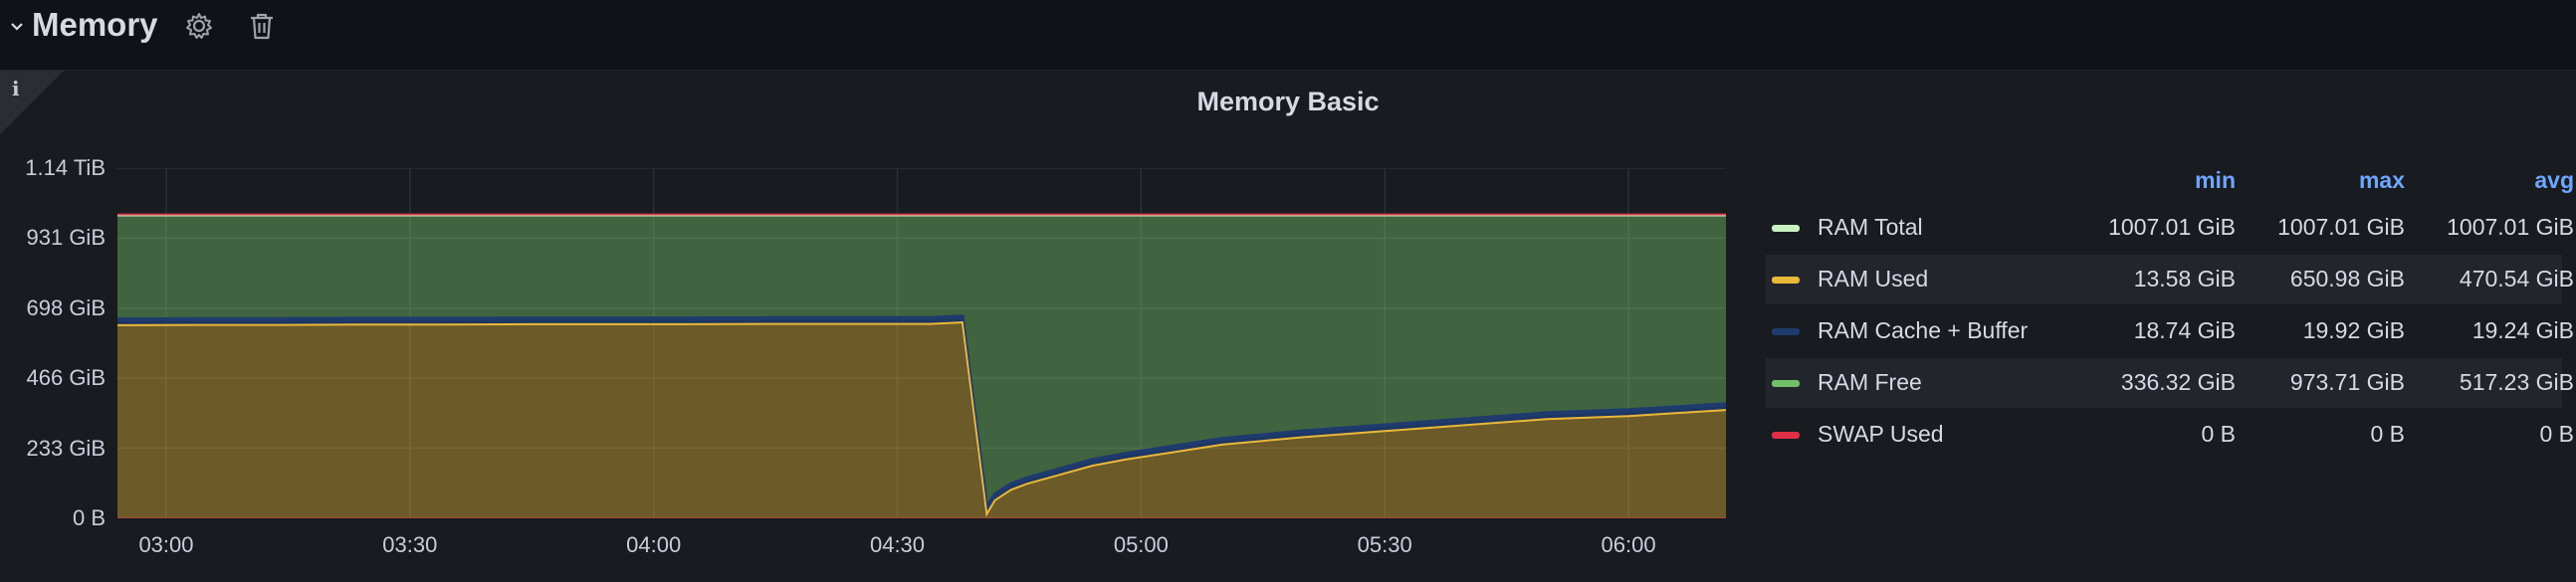 The width and height of the screenshot is (2576, 582). What do you see at coordinates (1628, 544) in the screenshot?
I see `x-tick-label: 06:00` at bounding box center [1628, 544].